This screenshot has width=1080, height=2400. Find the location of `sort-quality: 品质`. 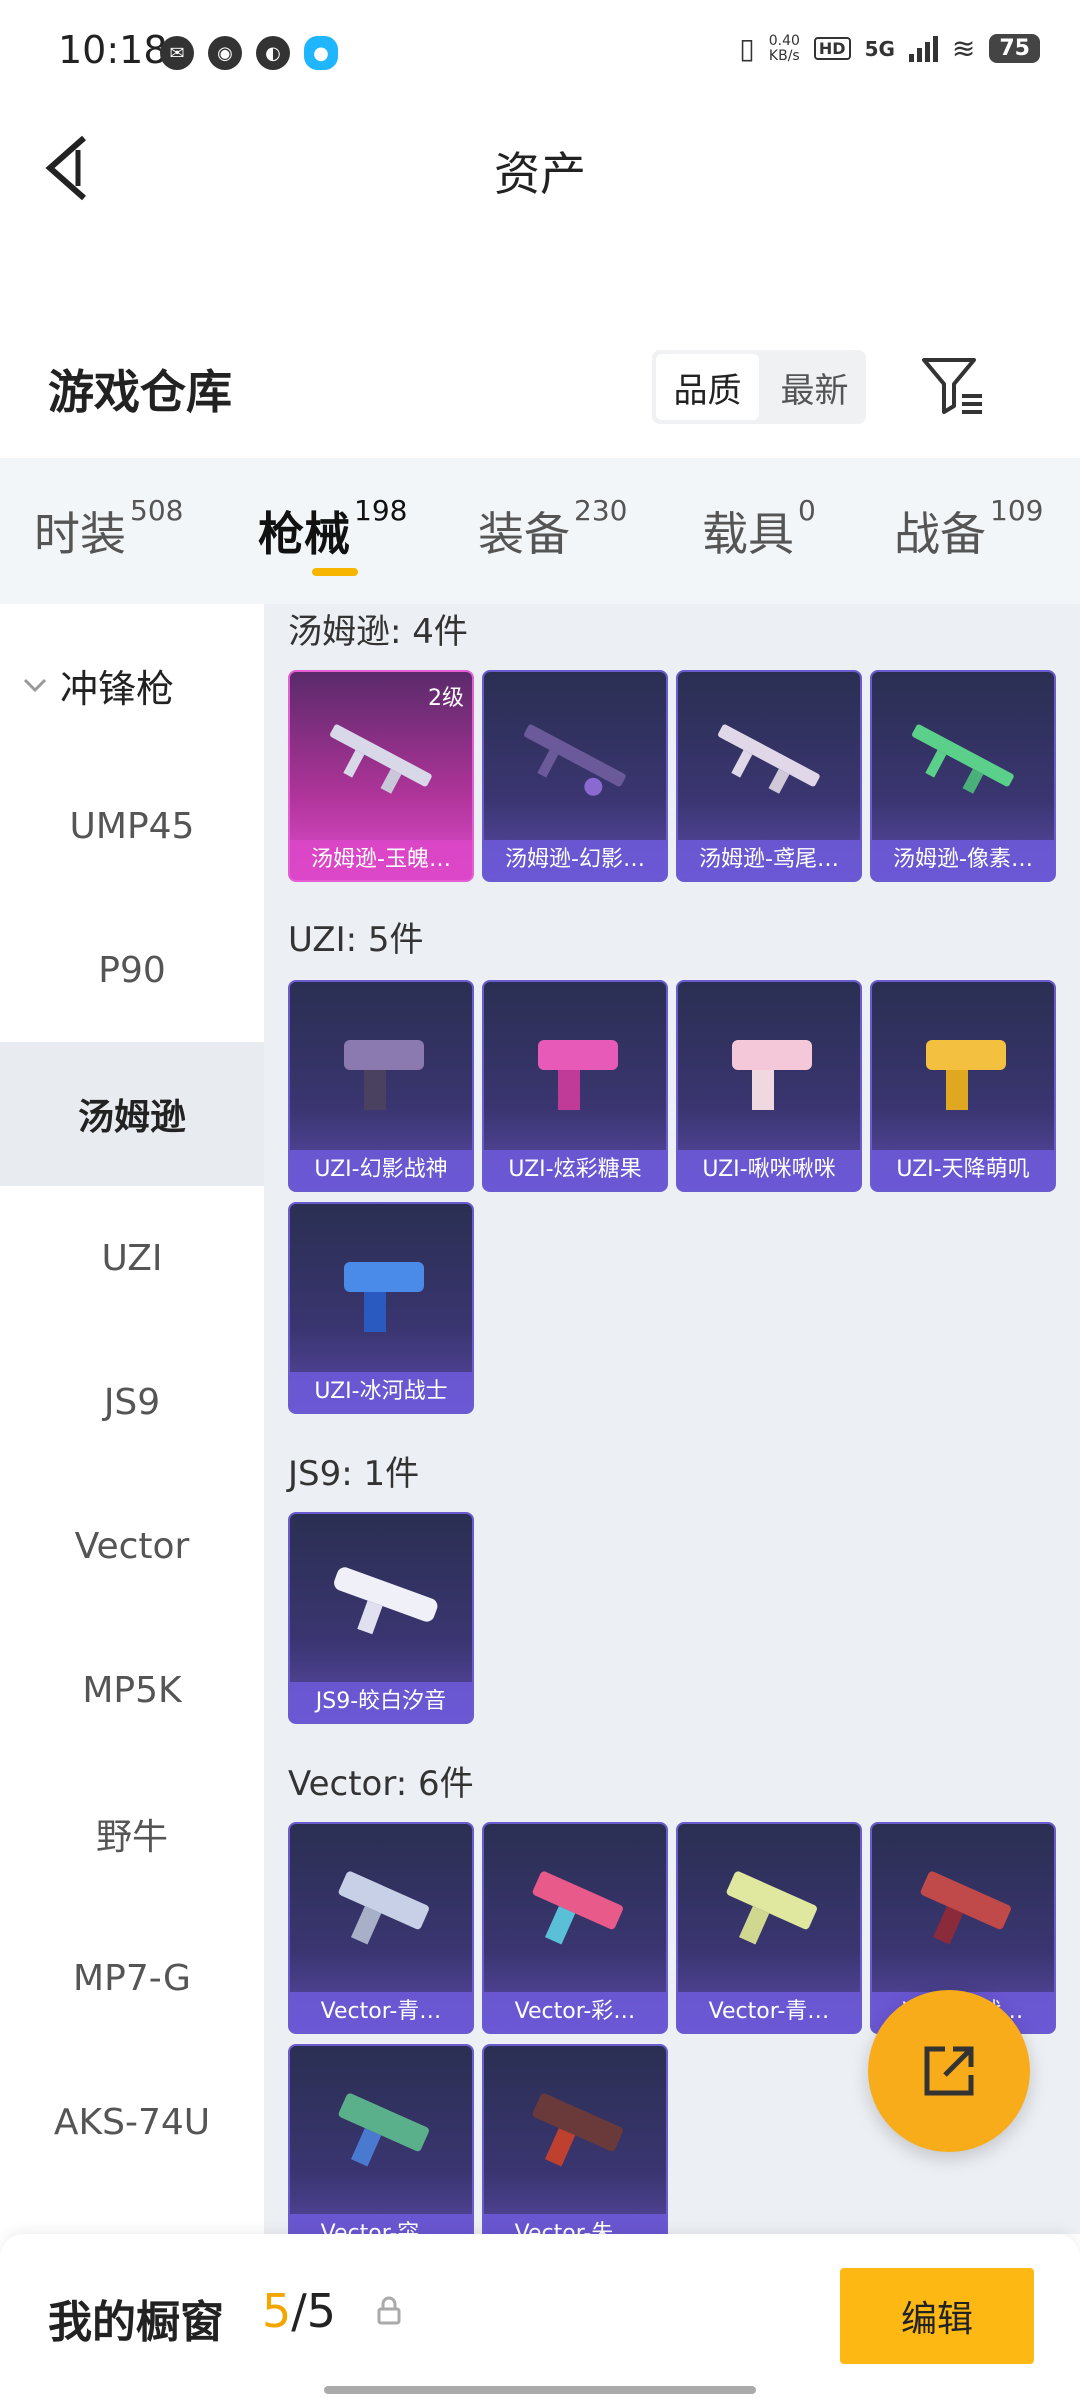

sort-quality: 品质 is located at coordinates (707, 387).